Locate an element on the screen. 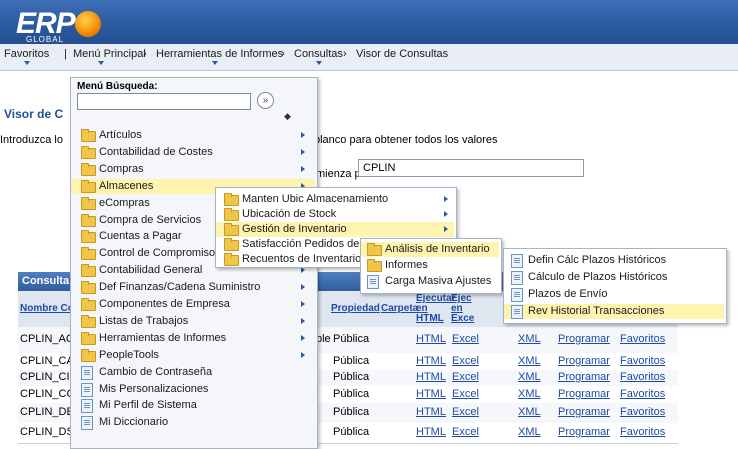  menu-item: Mi Perfil de Sistema is located at coordinates (193, 406).